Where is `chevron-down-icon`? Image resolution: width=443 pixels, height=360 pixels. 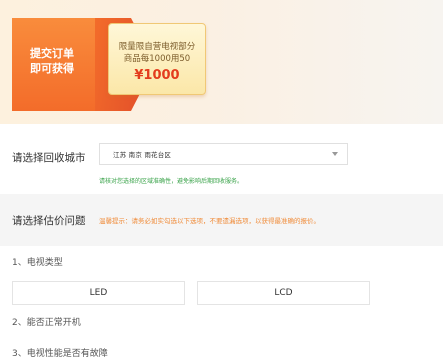 chevron-down-icon is located at coordinates (335, 154).